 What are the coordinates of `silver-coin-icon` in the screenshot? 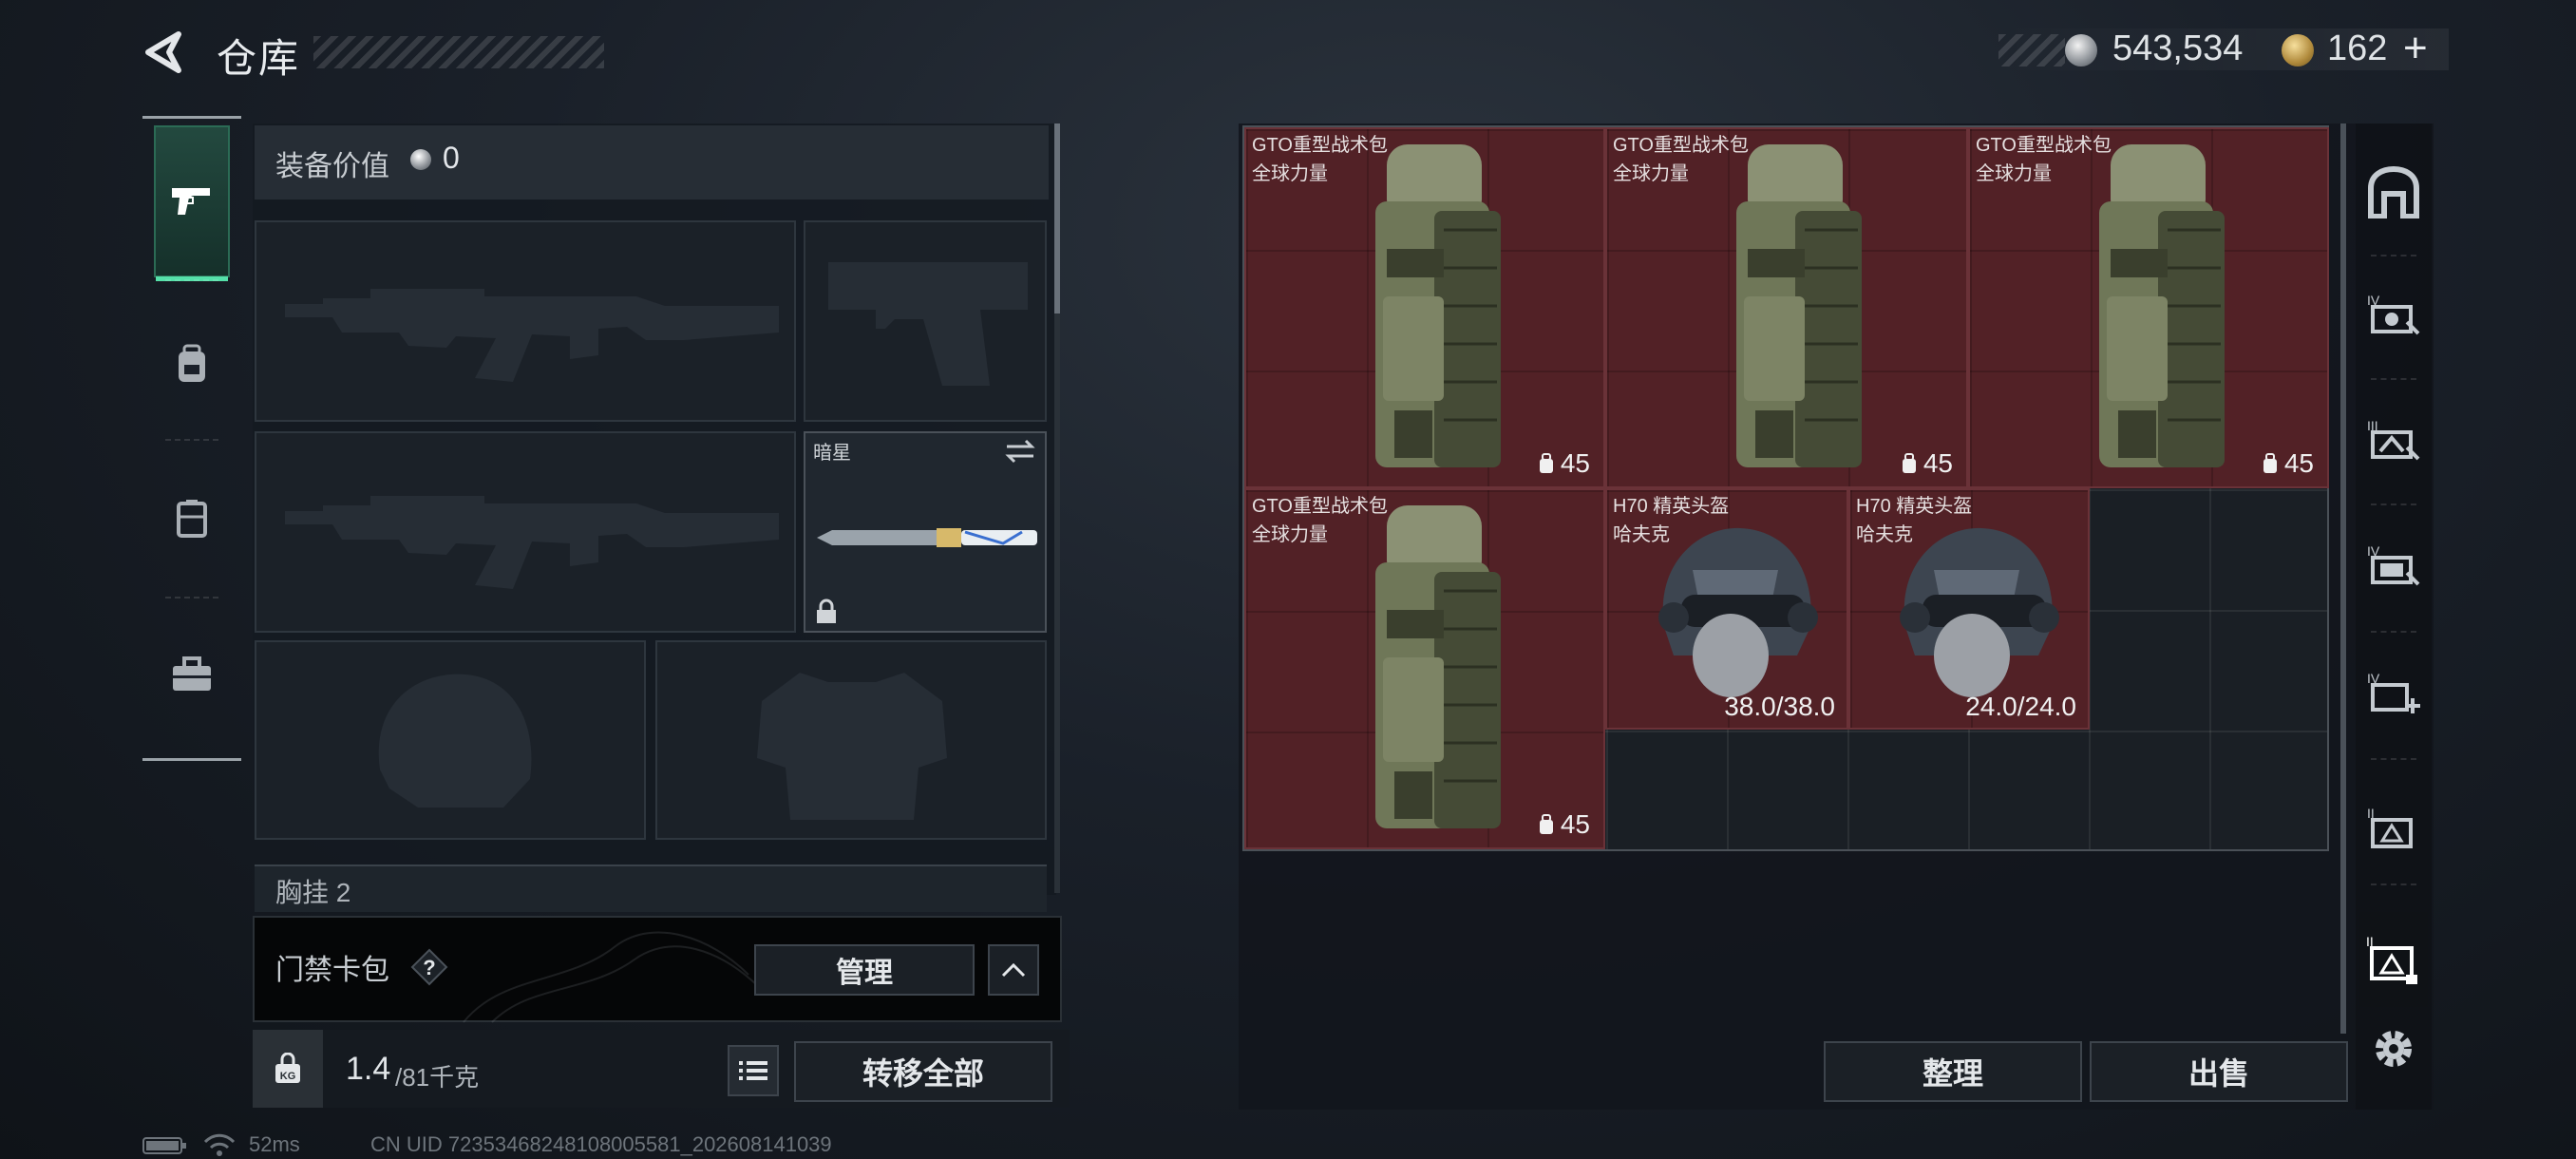 It's located at (2081, 50).